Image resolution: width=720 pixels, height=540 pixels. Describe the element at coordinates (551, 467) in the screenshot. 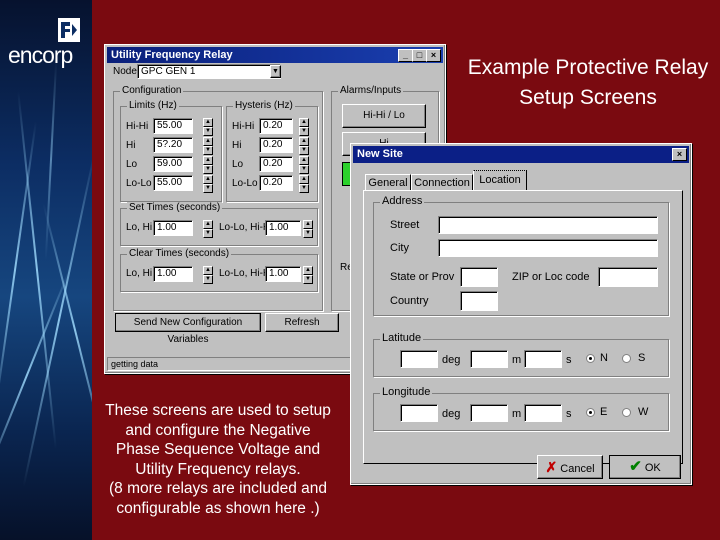

I see `x-icon: ✗` at that location.